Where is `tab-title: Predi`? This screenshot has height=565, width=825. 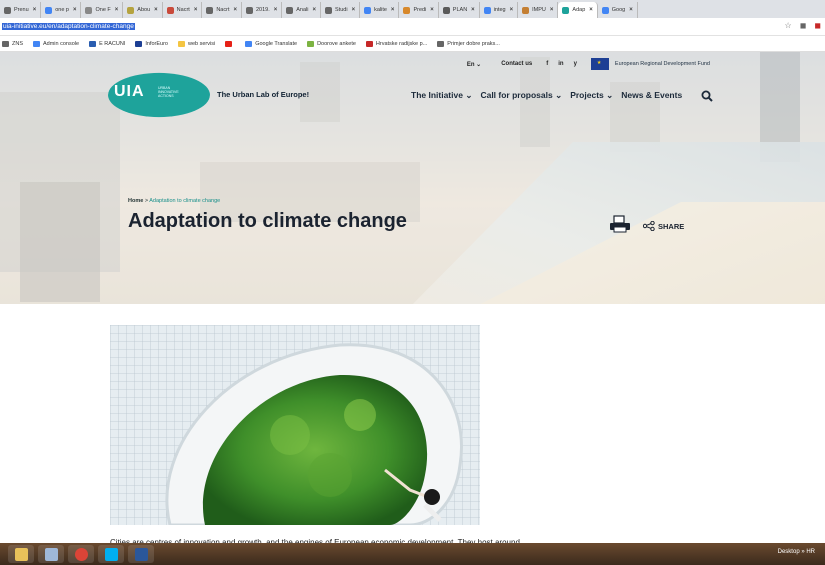
tab-title: Predi is located at coordinates (420, 10).